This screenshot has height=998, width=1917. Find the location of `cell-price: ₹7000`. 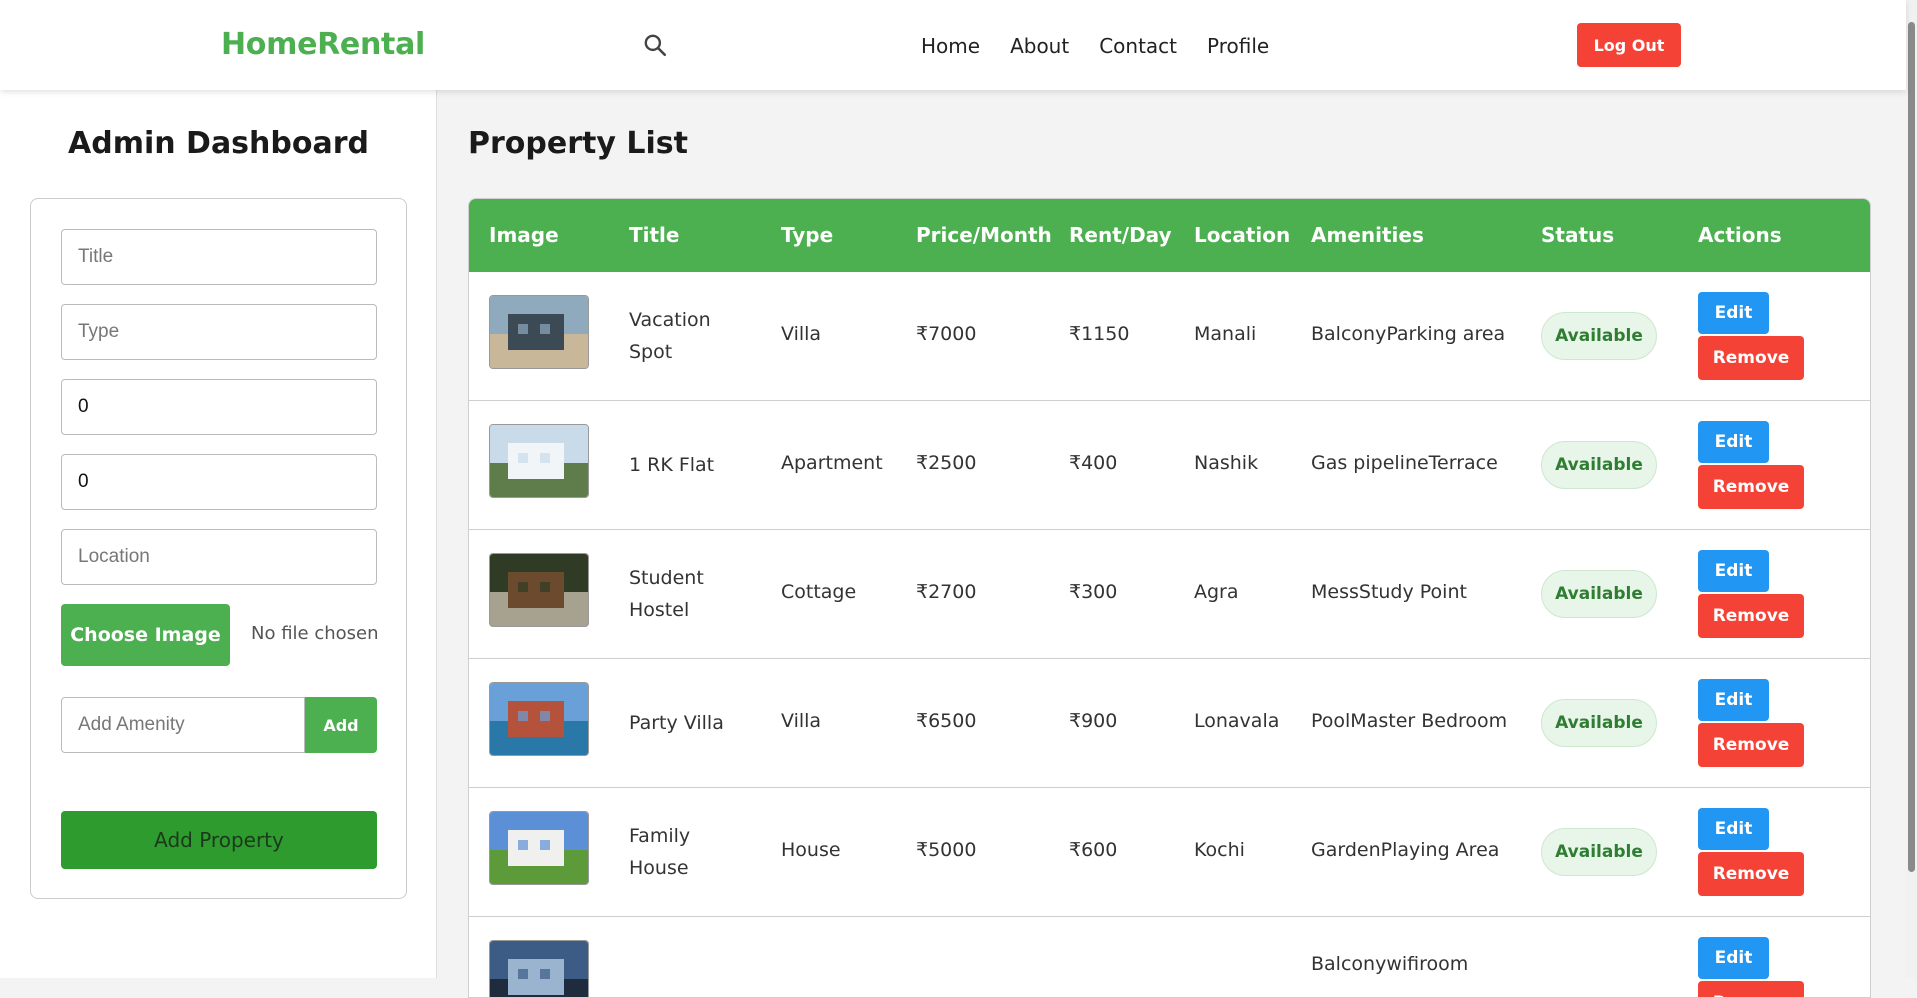

cell-price: ₹7000 is located at coordinates (946, 334).